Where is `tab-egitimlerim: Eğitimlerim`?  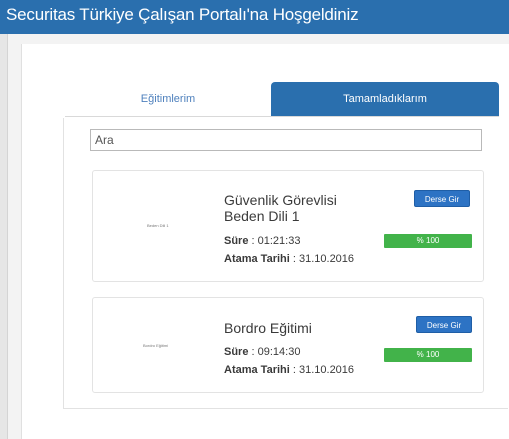 tab-egitimlerim: Eğitimlerim is located at coordinates (168, 99).